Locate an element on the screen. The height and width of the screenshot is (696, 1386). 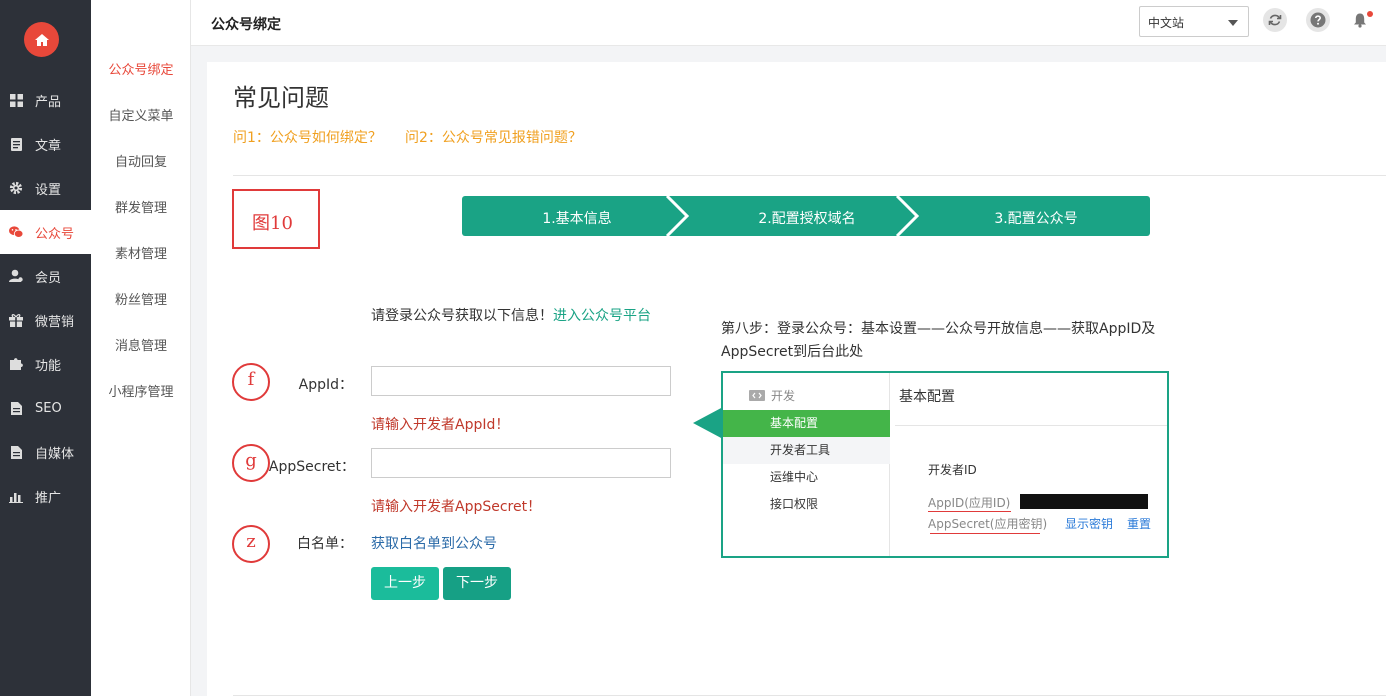
guide-menu-item: 运维中心 is located at coordinates (794, 477).